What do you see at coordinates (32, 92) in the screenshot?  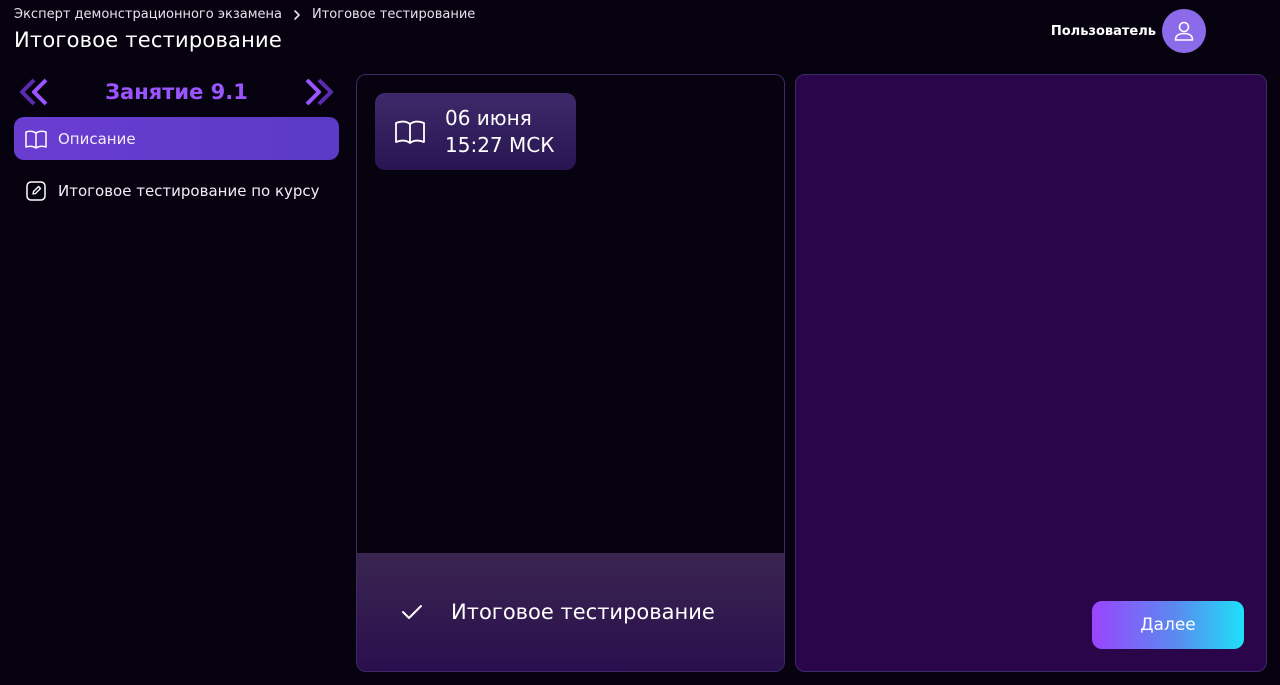 I see `chevron-double-left-icon` at bounding box center [32, 92].